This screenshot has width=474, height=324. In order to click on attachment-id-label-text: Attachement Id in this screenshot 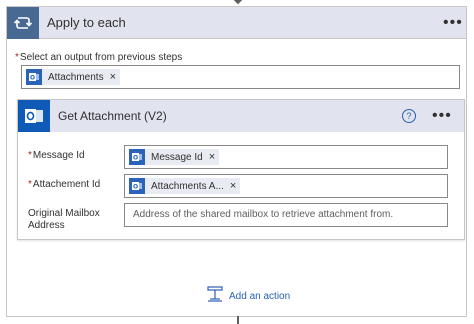, I will do `click(66, 184)`.